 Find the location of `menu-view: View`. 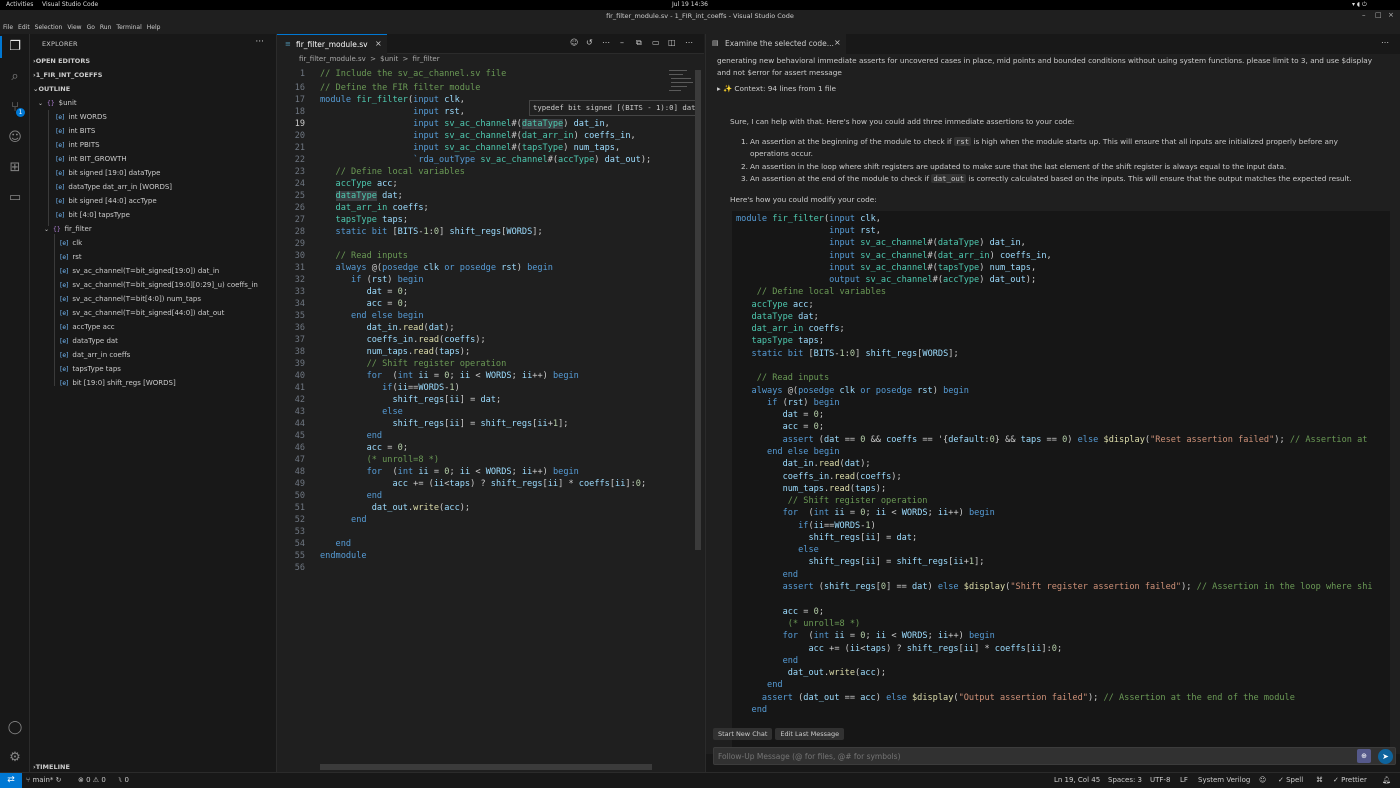

menu-view: View is located at coordinates (74, 27).